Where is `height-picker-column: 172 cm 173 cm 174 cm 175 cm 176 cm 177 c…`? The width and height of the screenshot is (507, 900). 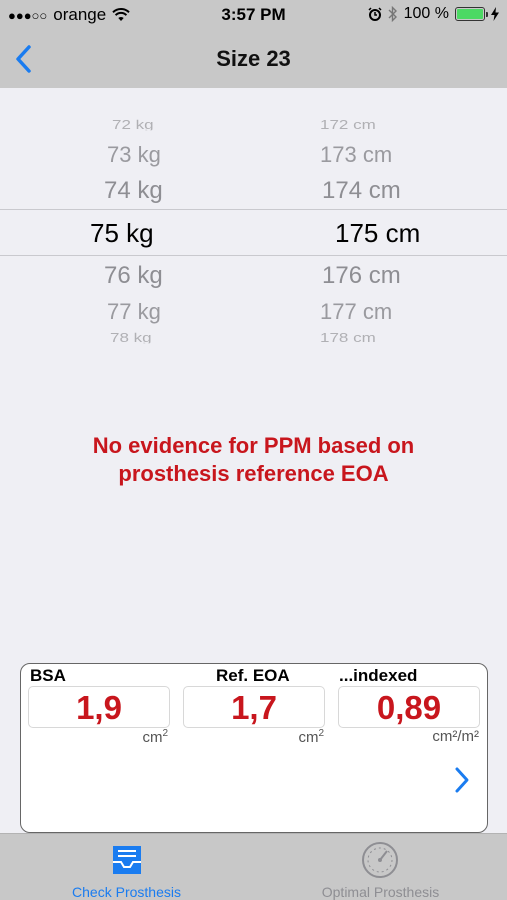 height-picker-column: 172 cm 173 cm 174 cm 175 cm 176 cm 177 c… is located at coordinates (384, 232).